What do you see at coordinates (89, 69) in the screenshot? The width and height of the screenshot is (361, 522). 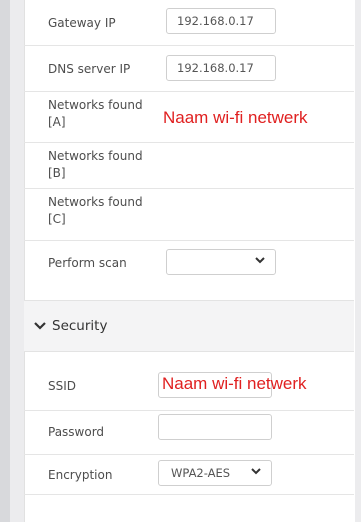 I see `dns-label: DNS server IP` at bounding box center [89, 69].